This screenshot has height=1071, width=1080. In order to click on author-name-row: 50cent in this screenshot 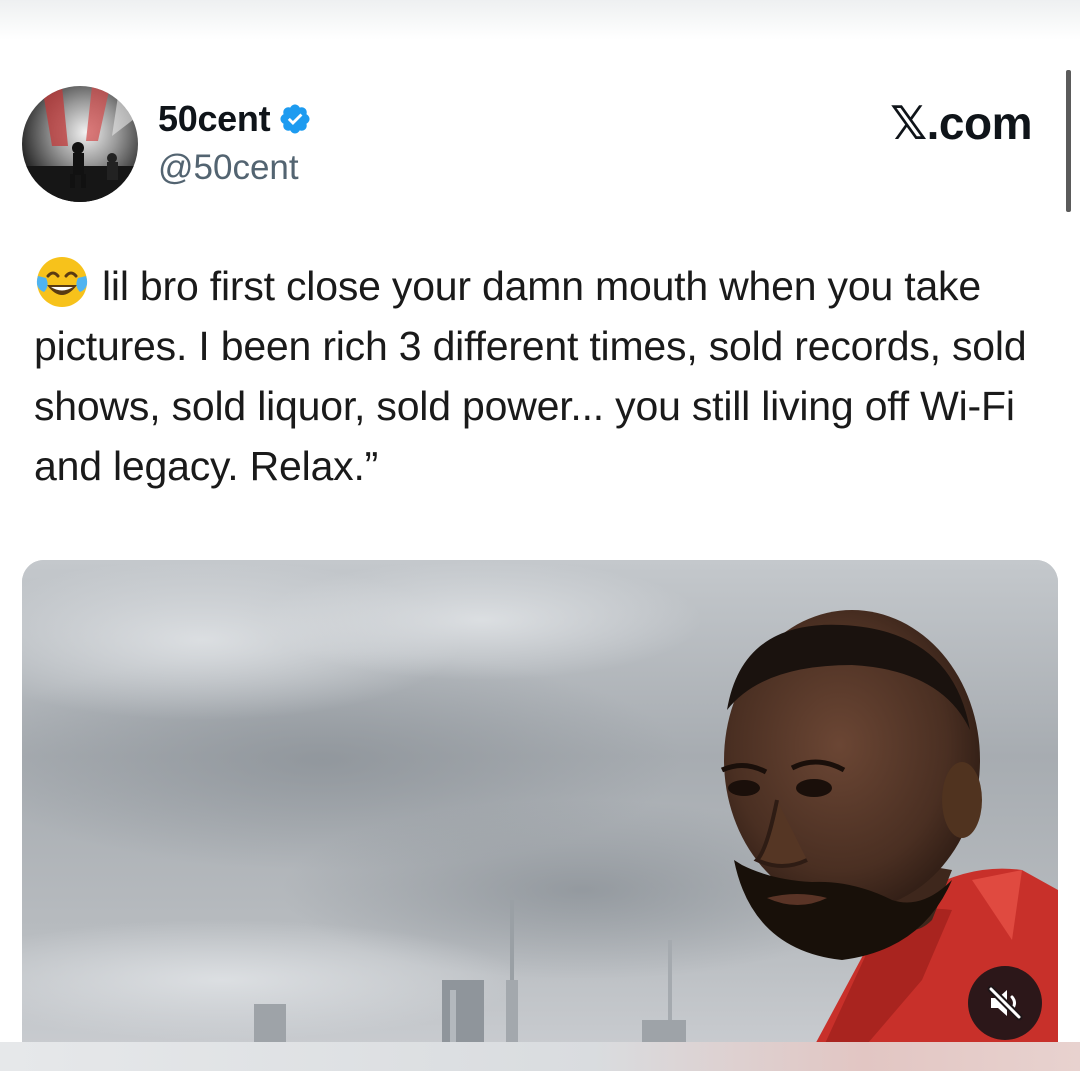, I will do `click(235, 119)`.